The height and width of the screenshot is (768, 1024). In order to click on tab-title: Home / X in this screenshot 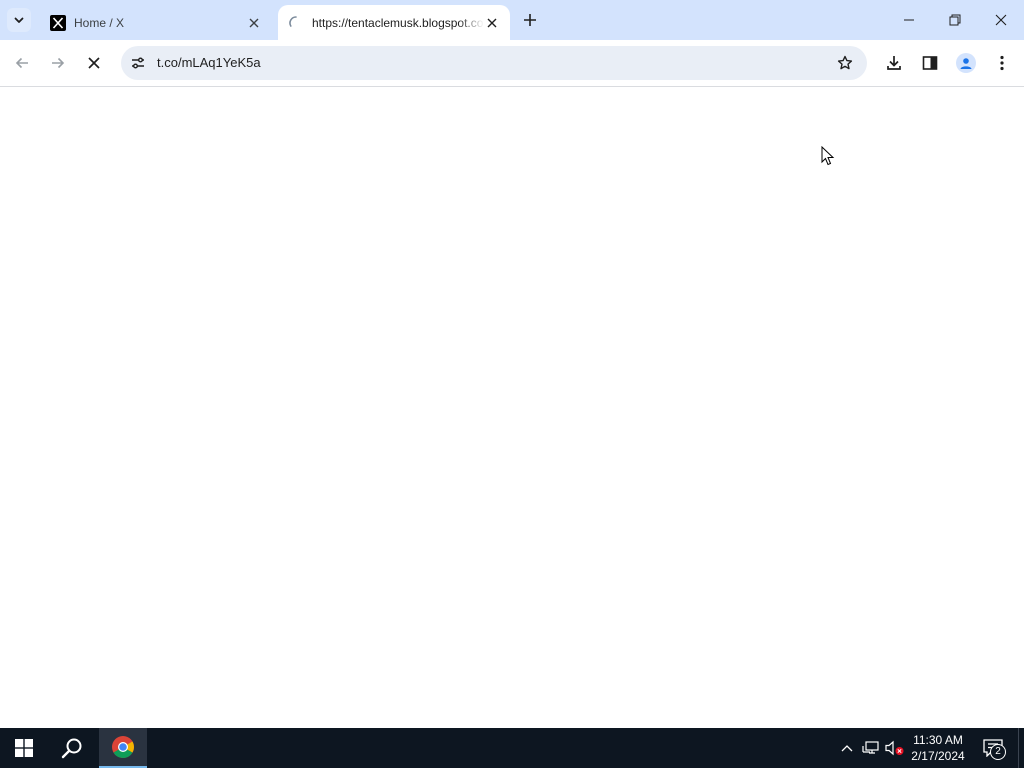, I will do `click(99, 22)`.